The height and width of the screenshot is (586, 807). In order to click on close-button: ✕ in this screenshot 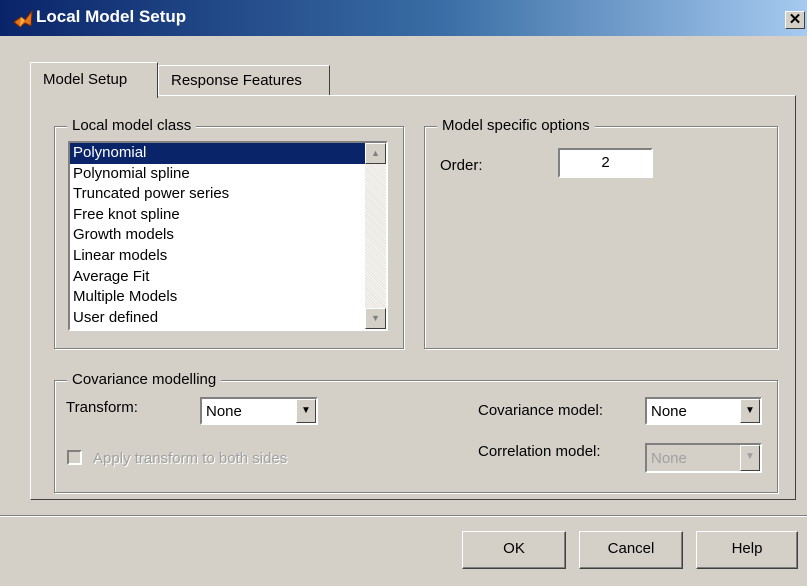, I will do `click(795, 20)`.